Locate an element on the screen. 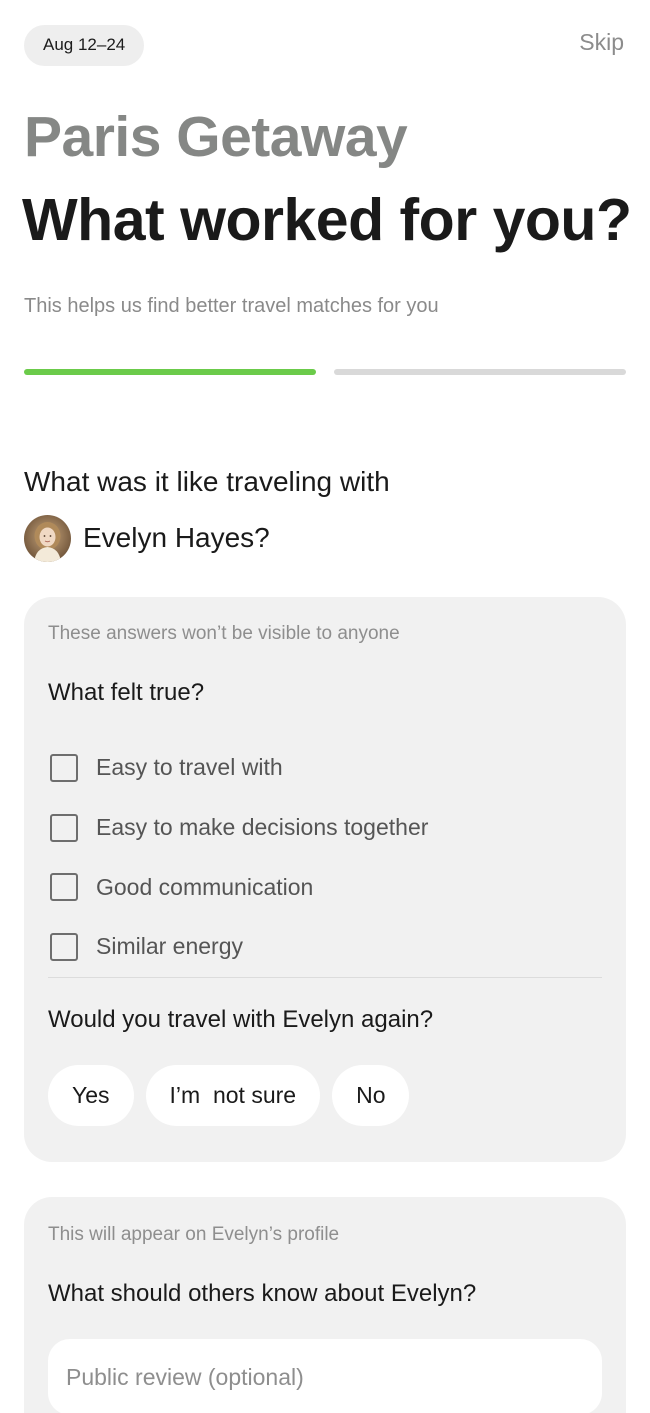  choice-not-sure-button: I’m not sure is located at coordinates (233, 1095).